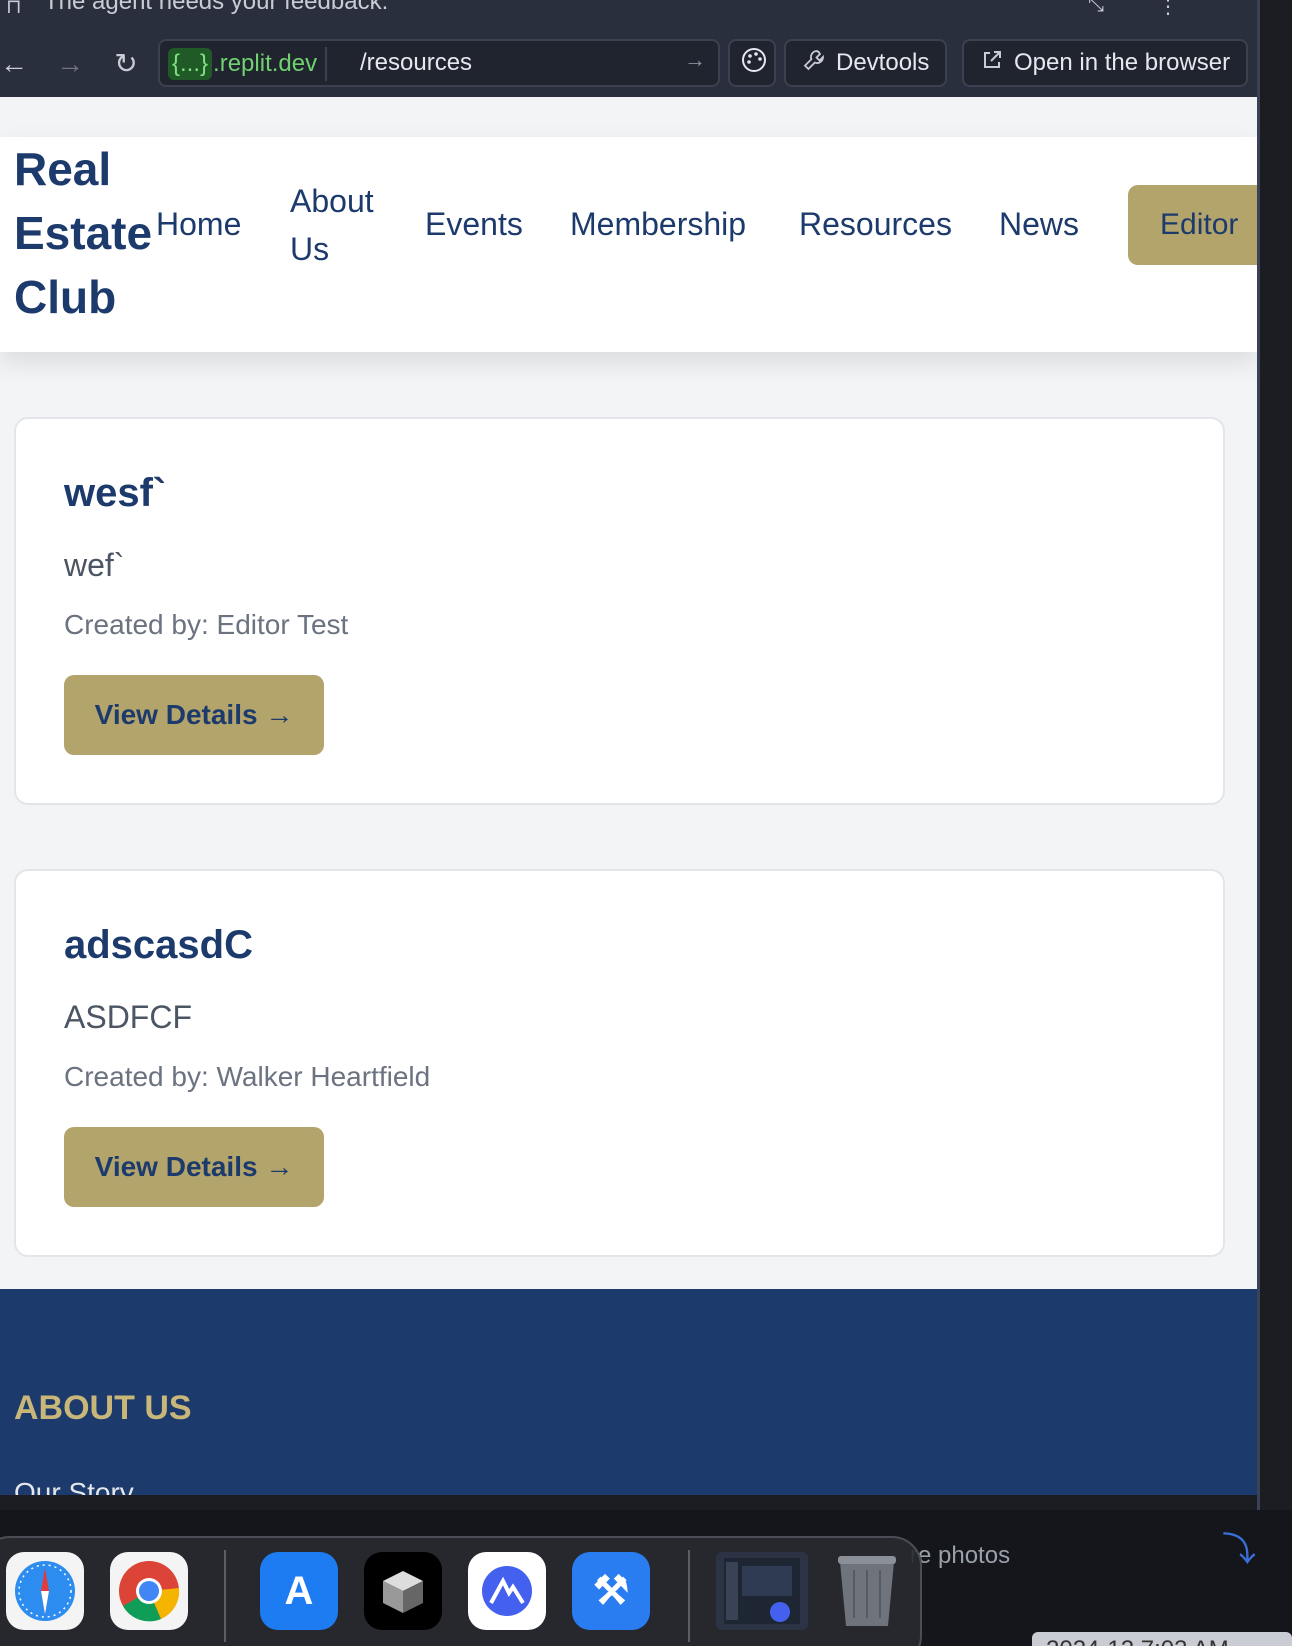 The width and height of the screenshot is (1292, 1646). What do you see at coordinates (1162, 1639) in the screenshot?
I see `desktop-clock: 2024-12 7:03 AM` at bounding box center [1162, 1639].